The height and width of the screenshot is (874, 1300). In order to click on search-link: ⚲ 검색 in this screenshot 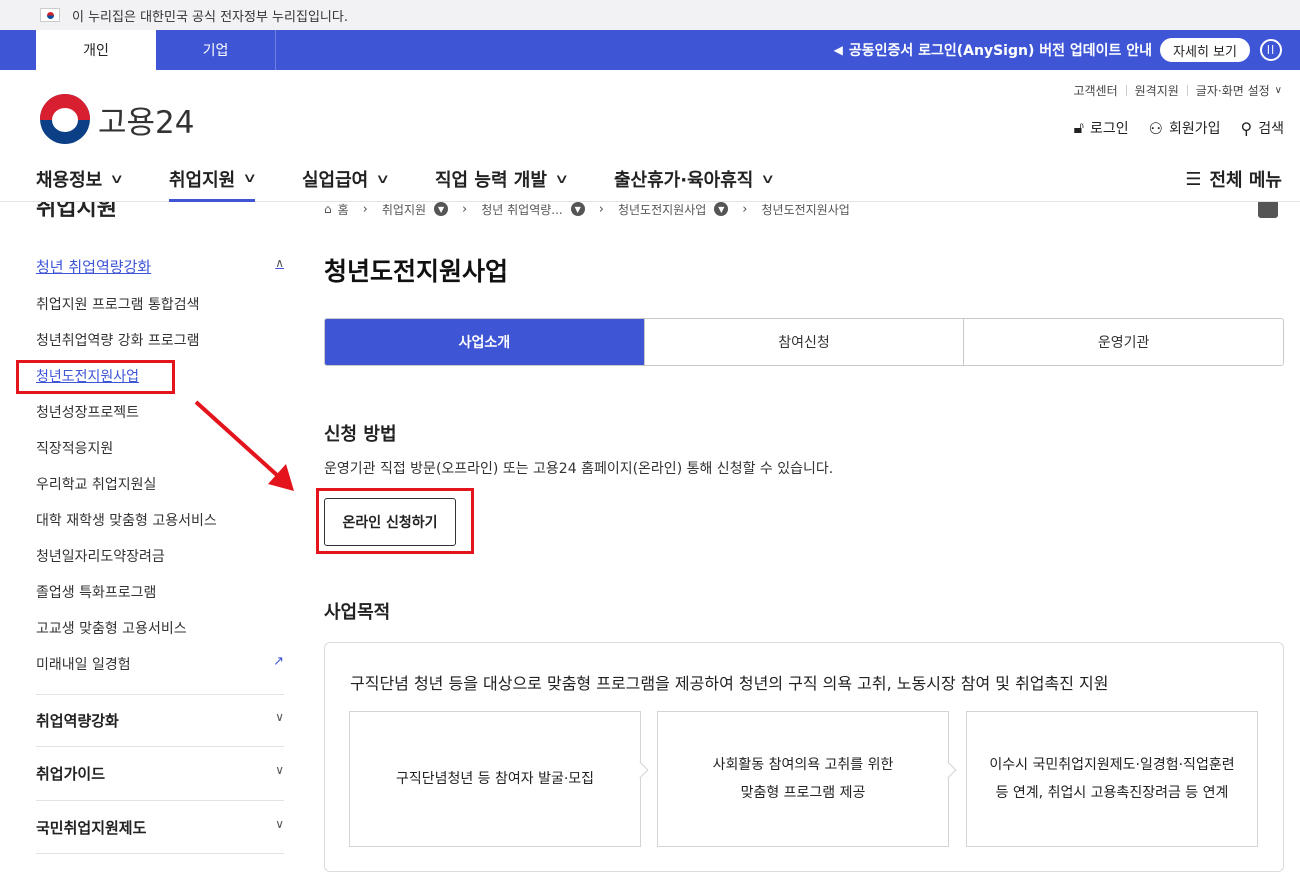, I will do `click(1262, 128)`.